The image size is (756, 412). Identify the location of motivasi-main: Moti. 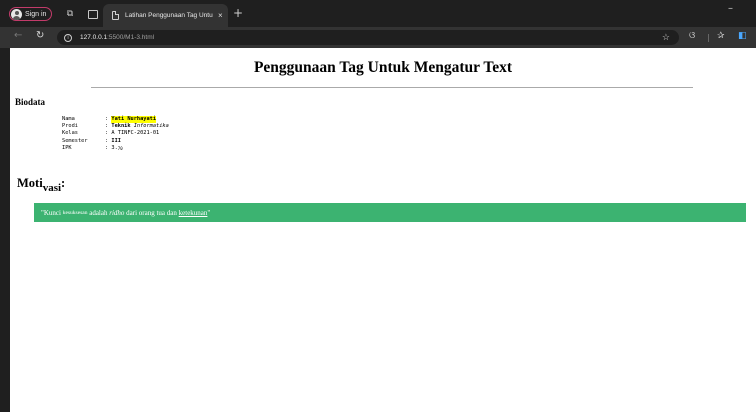
(30, 183).